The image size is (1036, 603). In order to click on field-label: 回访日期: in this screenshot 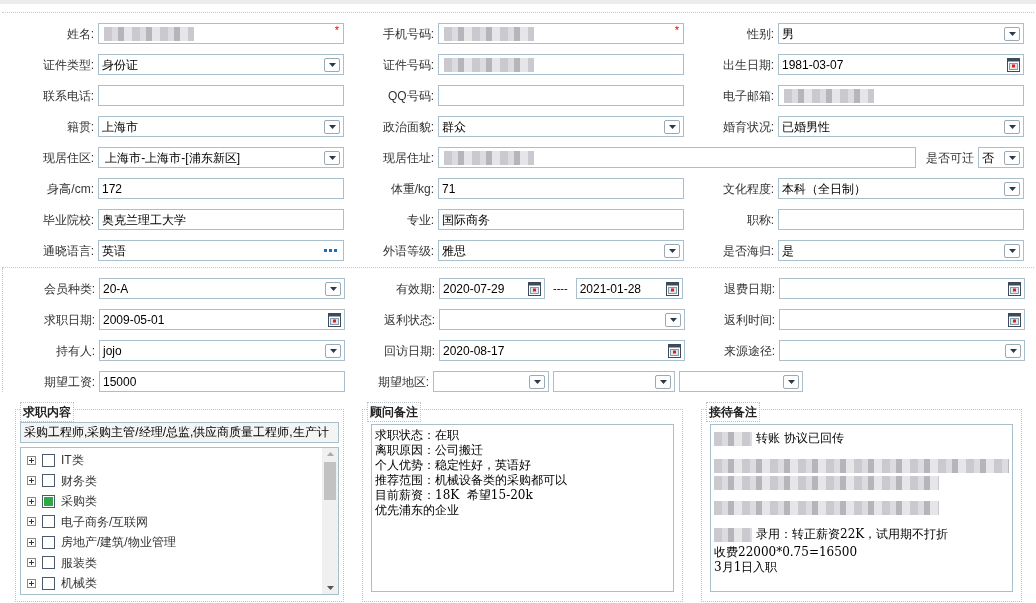, I will do `click(408, 351)`.